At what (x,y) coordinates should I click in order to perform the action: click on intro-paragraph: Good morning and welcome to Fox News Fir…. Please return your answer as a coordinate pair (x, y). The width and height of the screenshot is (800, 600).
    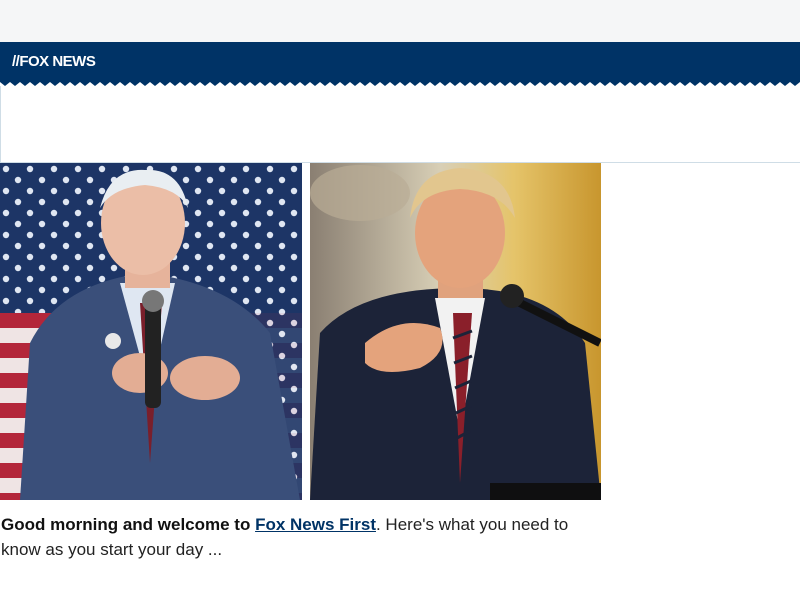
    Looking at the image, I should click on (301, 537).